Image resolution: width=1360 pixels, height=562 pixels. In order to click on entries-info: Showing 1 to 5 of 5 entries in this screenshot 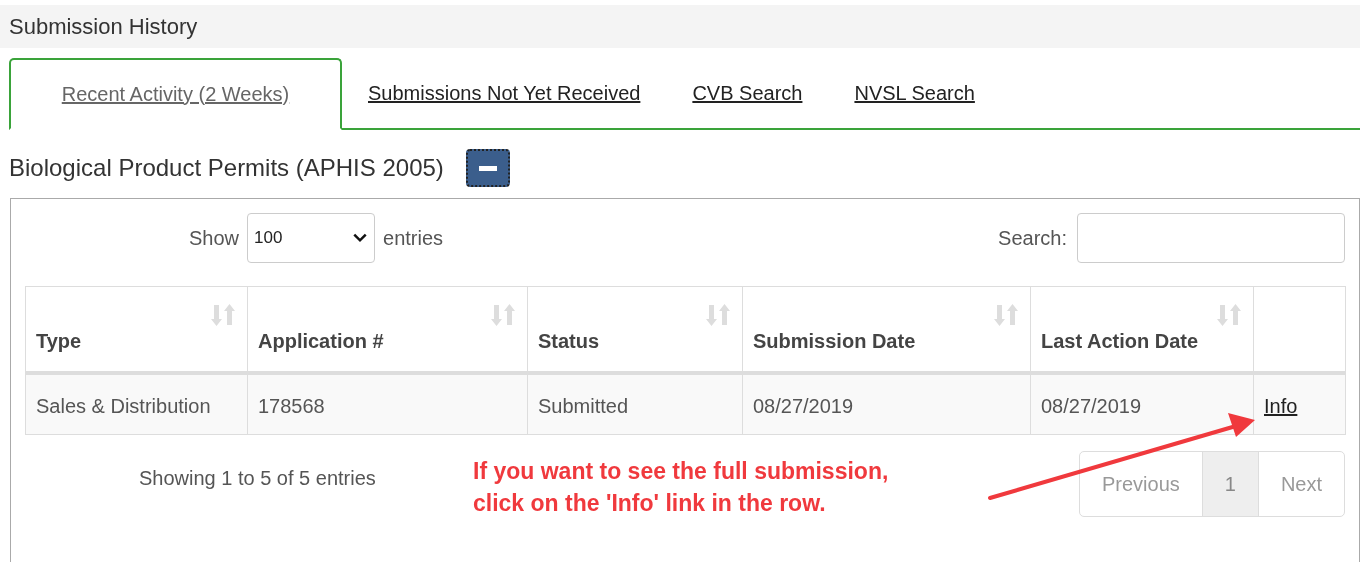, I will do `click(258, 478)`.